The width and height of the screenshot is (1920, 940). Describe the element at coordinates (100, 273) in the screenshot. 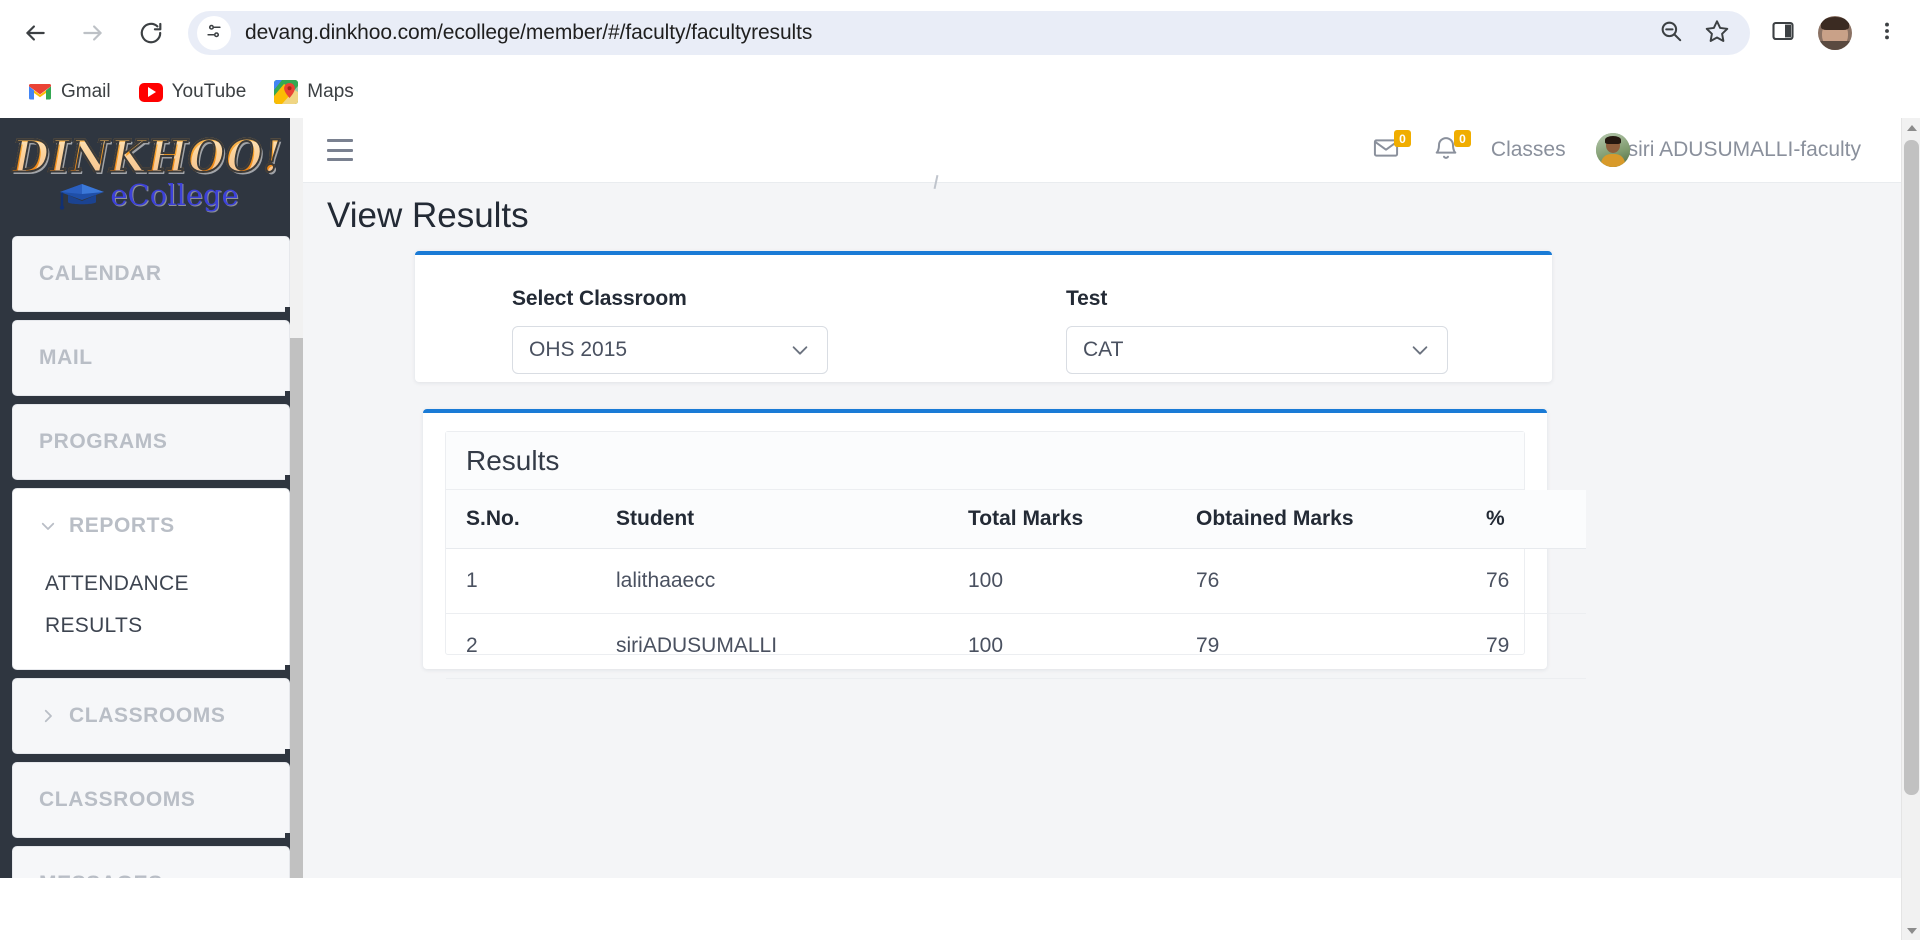

I see `sidebar-item-label: CALENDAR` at that location.